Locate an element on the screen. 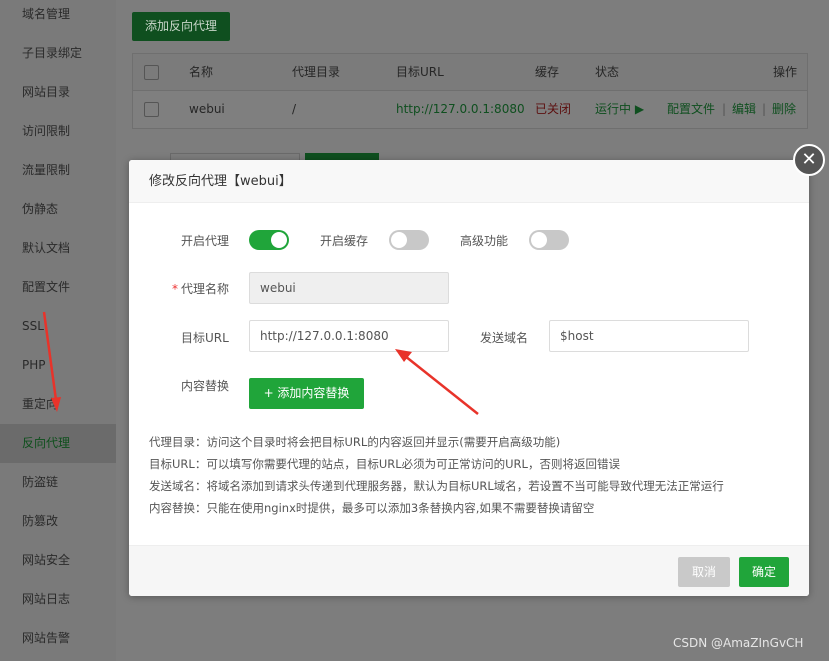  add-reverse-proxy-button: 添加反向代理 is located at coordinates (181, 26).